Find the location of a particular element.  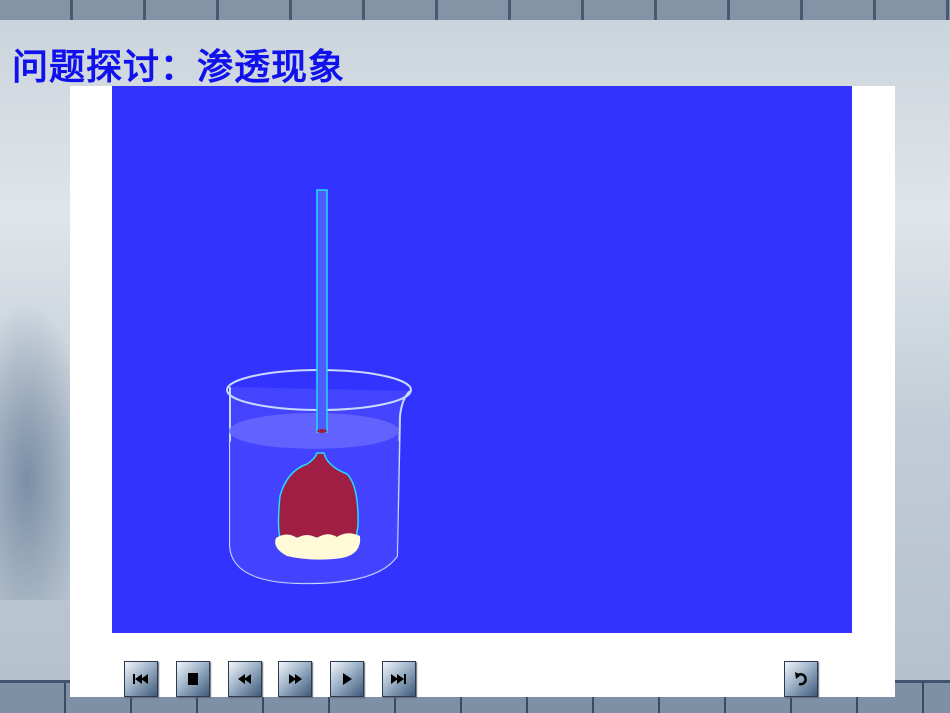

rewind-button is located at coordinates (245, 679).